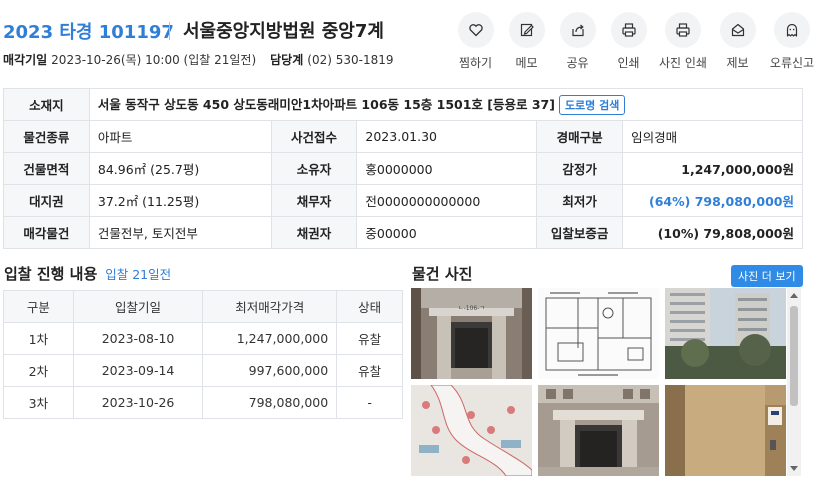 Image resolution: width=824 pixels, height=490 pixels. I want to click on print-icon, so click(628, 30).